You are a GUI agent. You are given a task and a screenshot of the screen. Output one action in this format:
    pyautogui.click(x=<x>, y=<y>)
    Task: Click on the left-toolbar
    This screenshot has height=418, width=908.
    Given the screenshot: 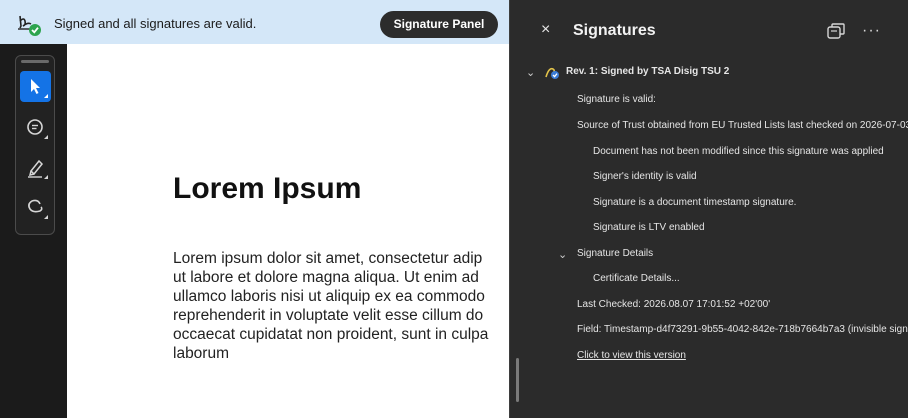 What is the action you would take?
    pyautogui.click(x=33, y=231)
    